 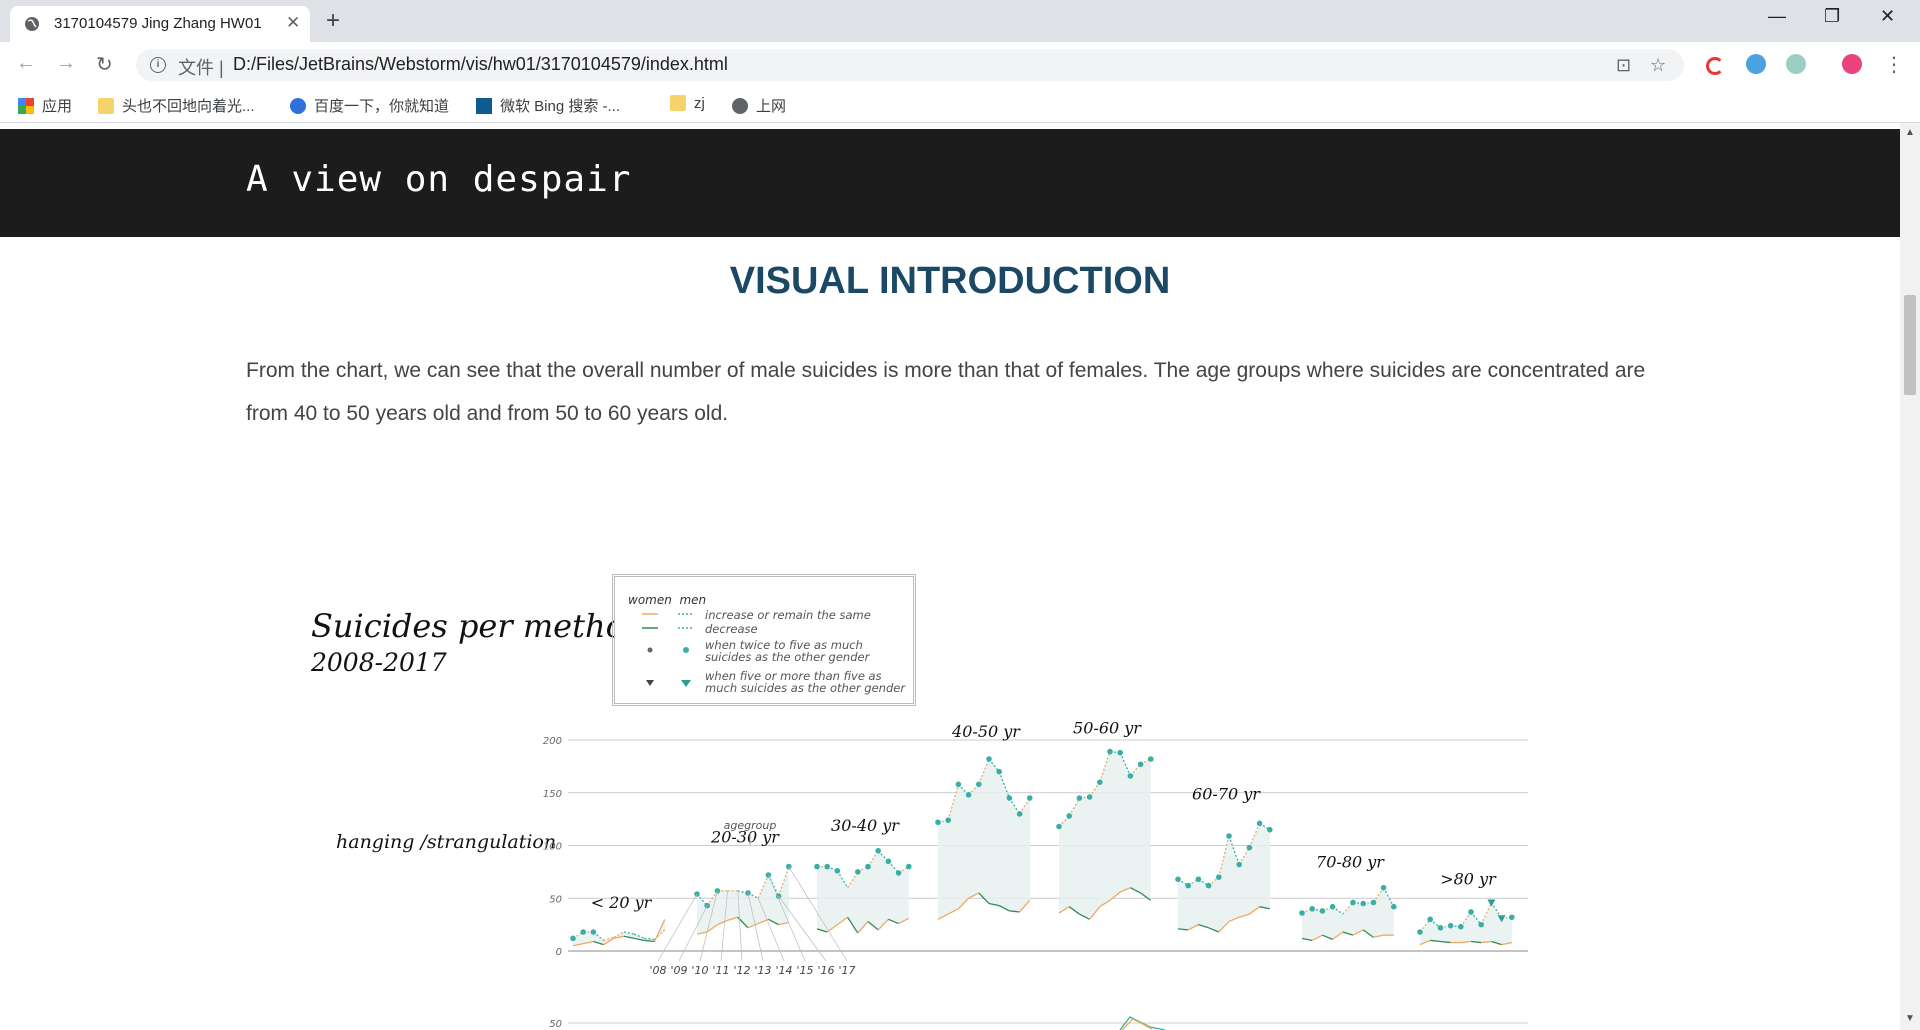 I want to click on year-tick-label: '11, so click(x=720, y=970).